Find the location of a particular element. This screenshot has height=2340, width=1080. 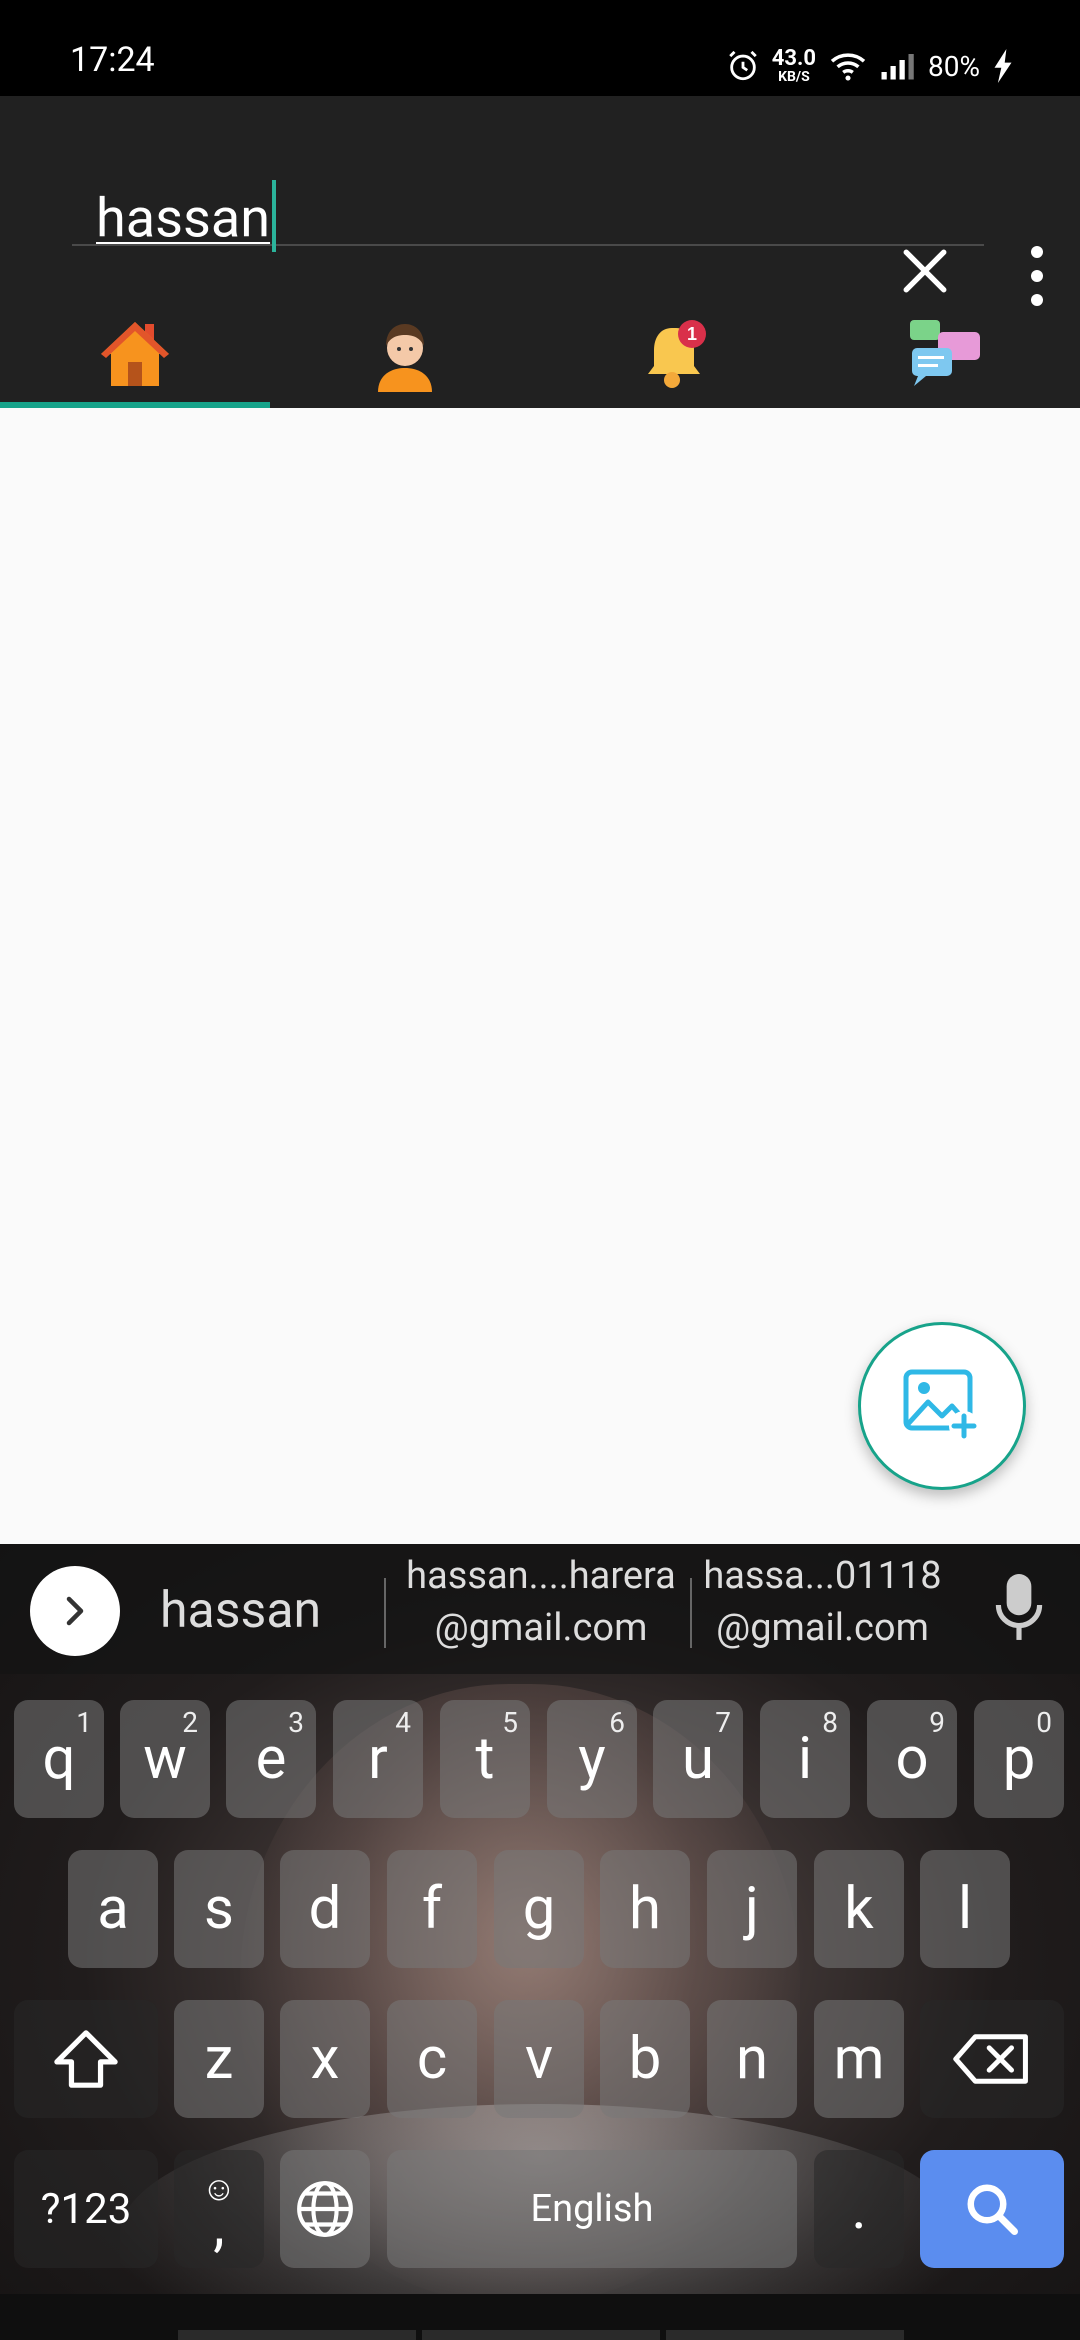

system-navigation-bar is located at coordinates (540, 2317).